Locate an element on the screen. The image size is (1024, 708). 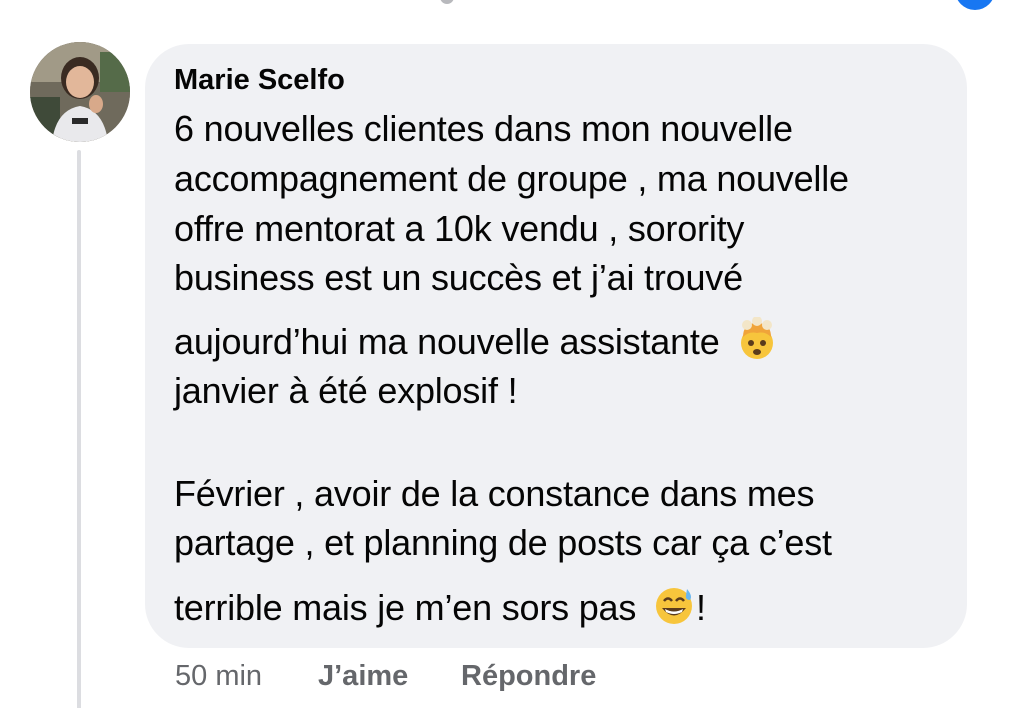
comment-line-text: terrible mais je m’en sors pas is located at coordinates (405, 607).